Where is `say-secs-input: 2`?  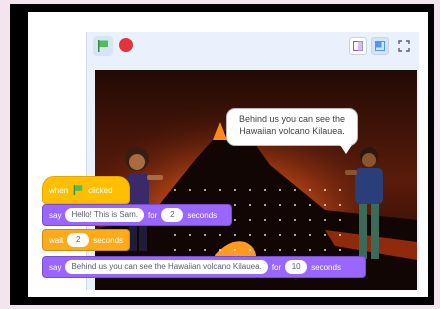
say-secs-input: 2 is located at coordinates (172, 215).